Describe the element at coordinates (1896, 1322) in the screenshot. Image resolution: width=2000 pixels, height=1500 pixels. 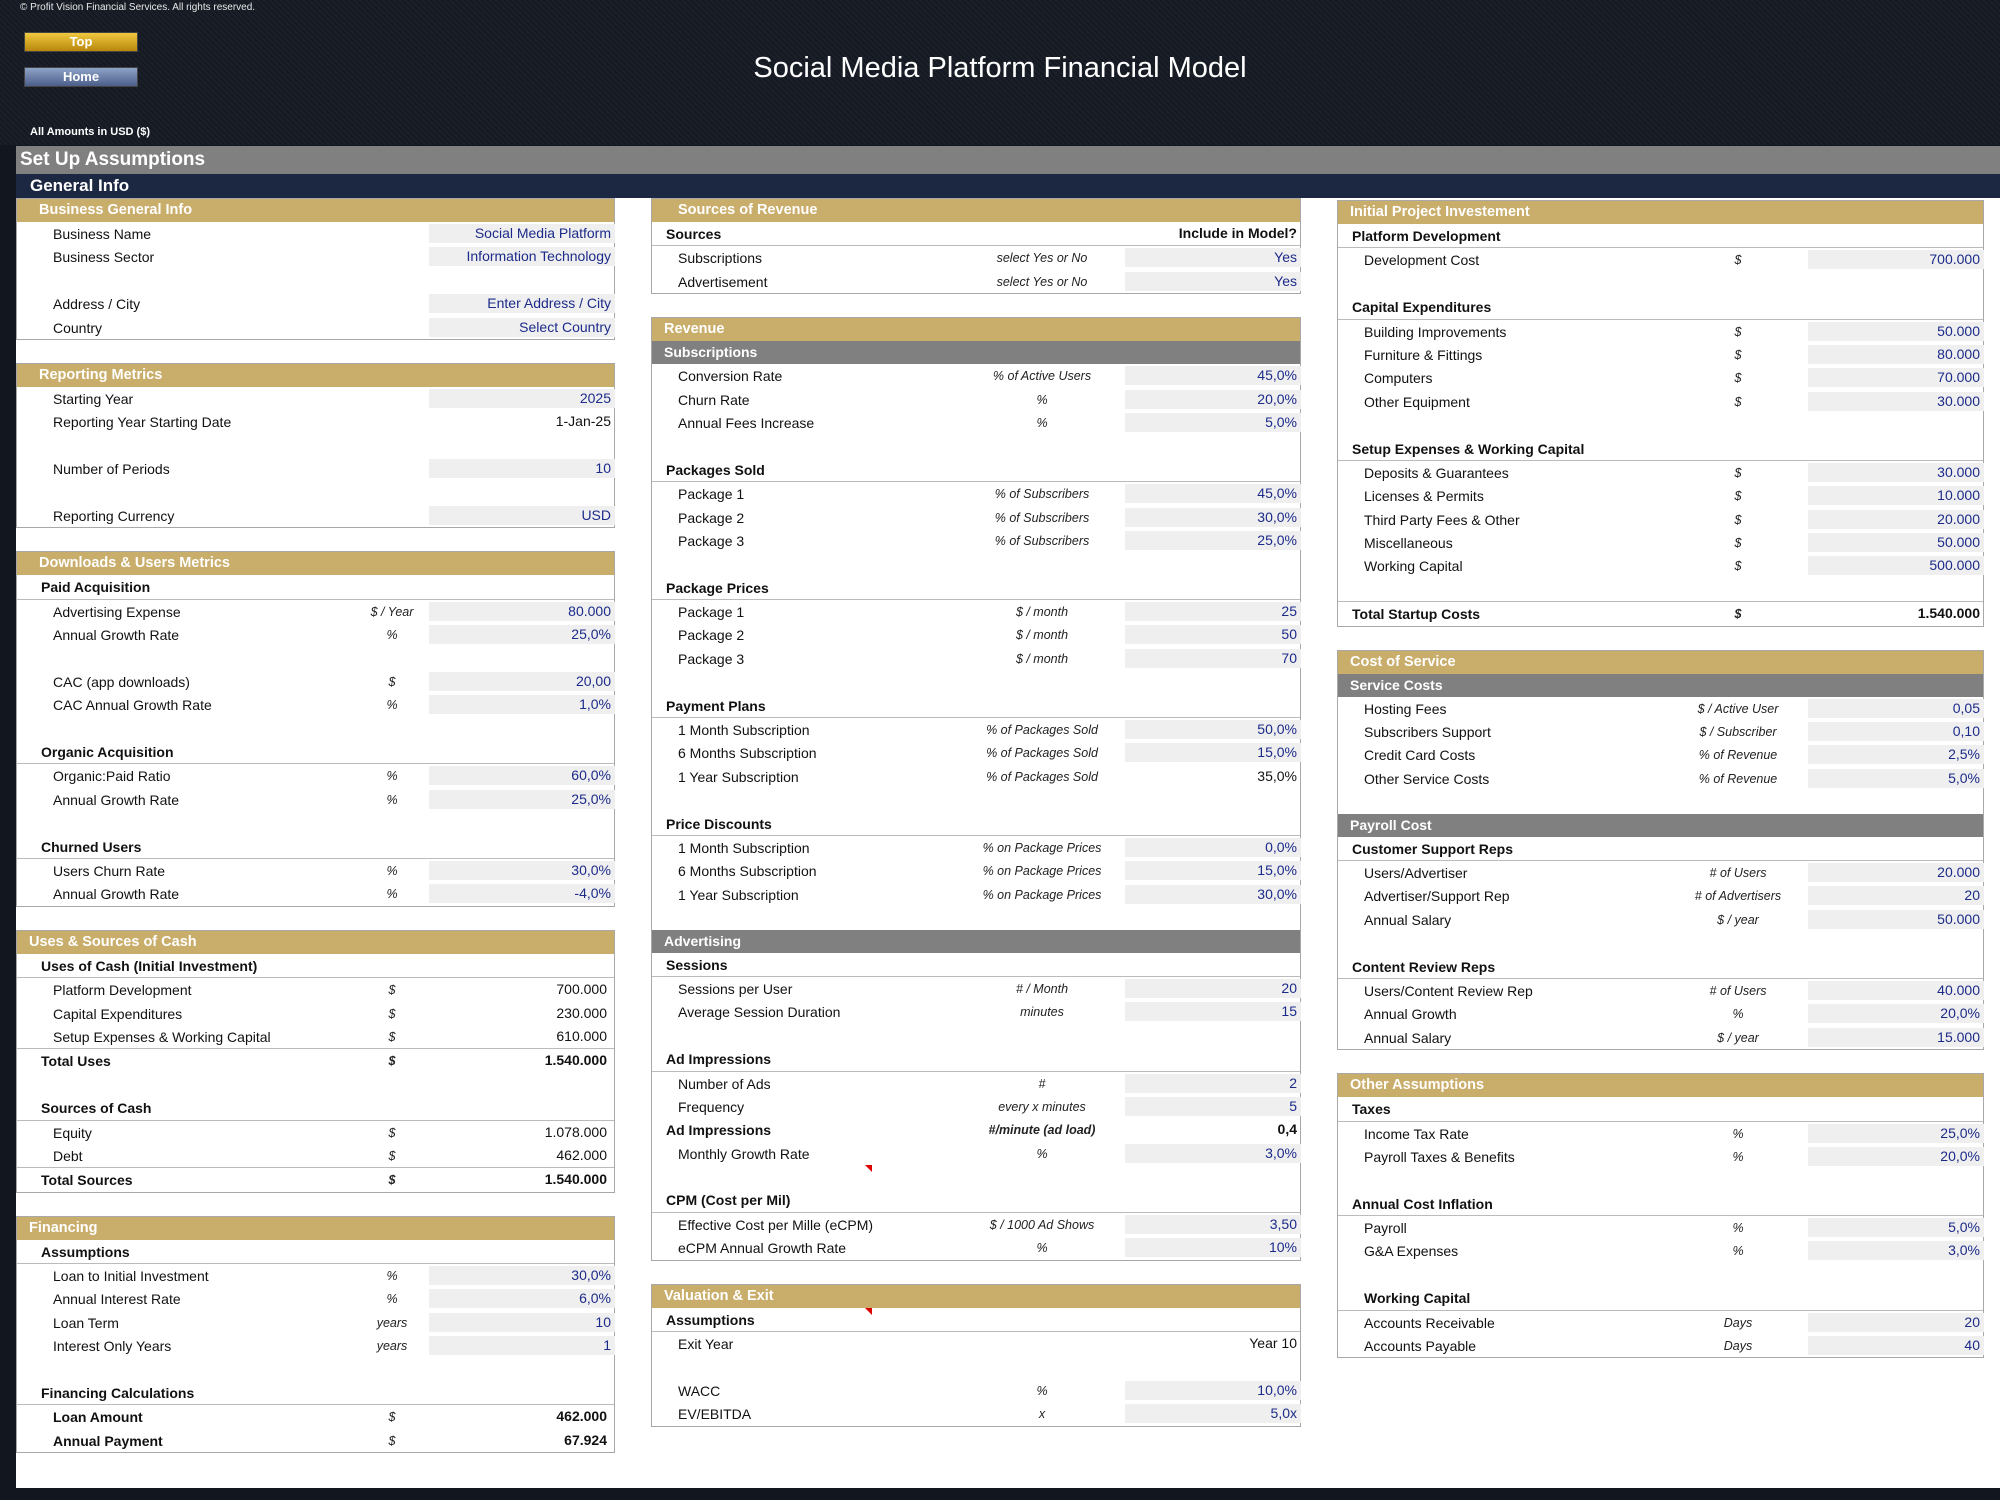
I see `receivable-days-input: 20` at that location.